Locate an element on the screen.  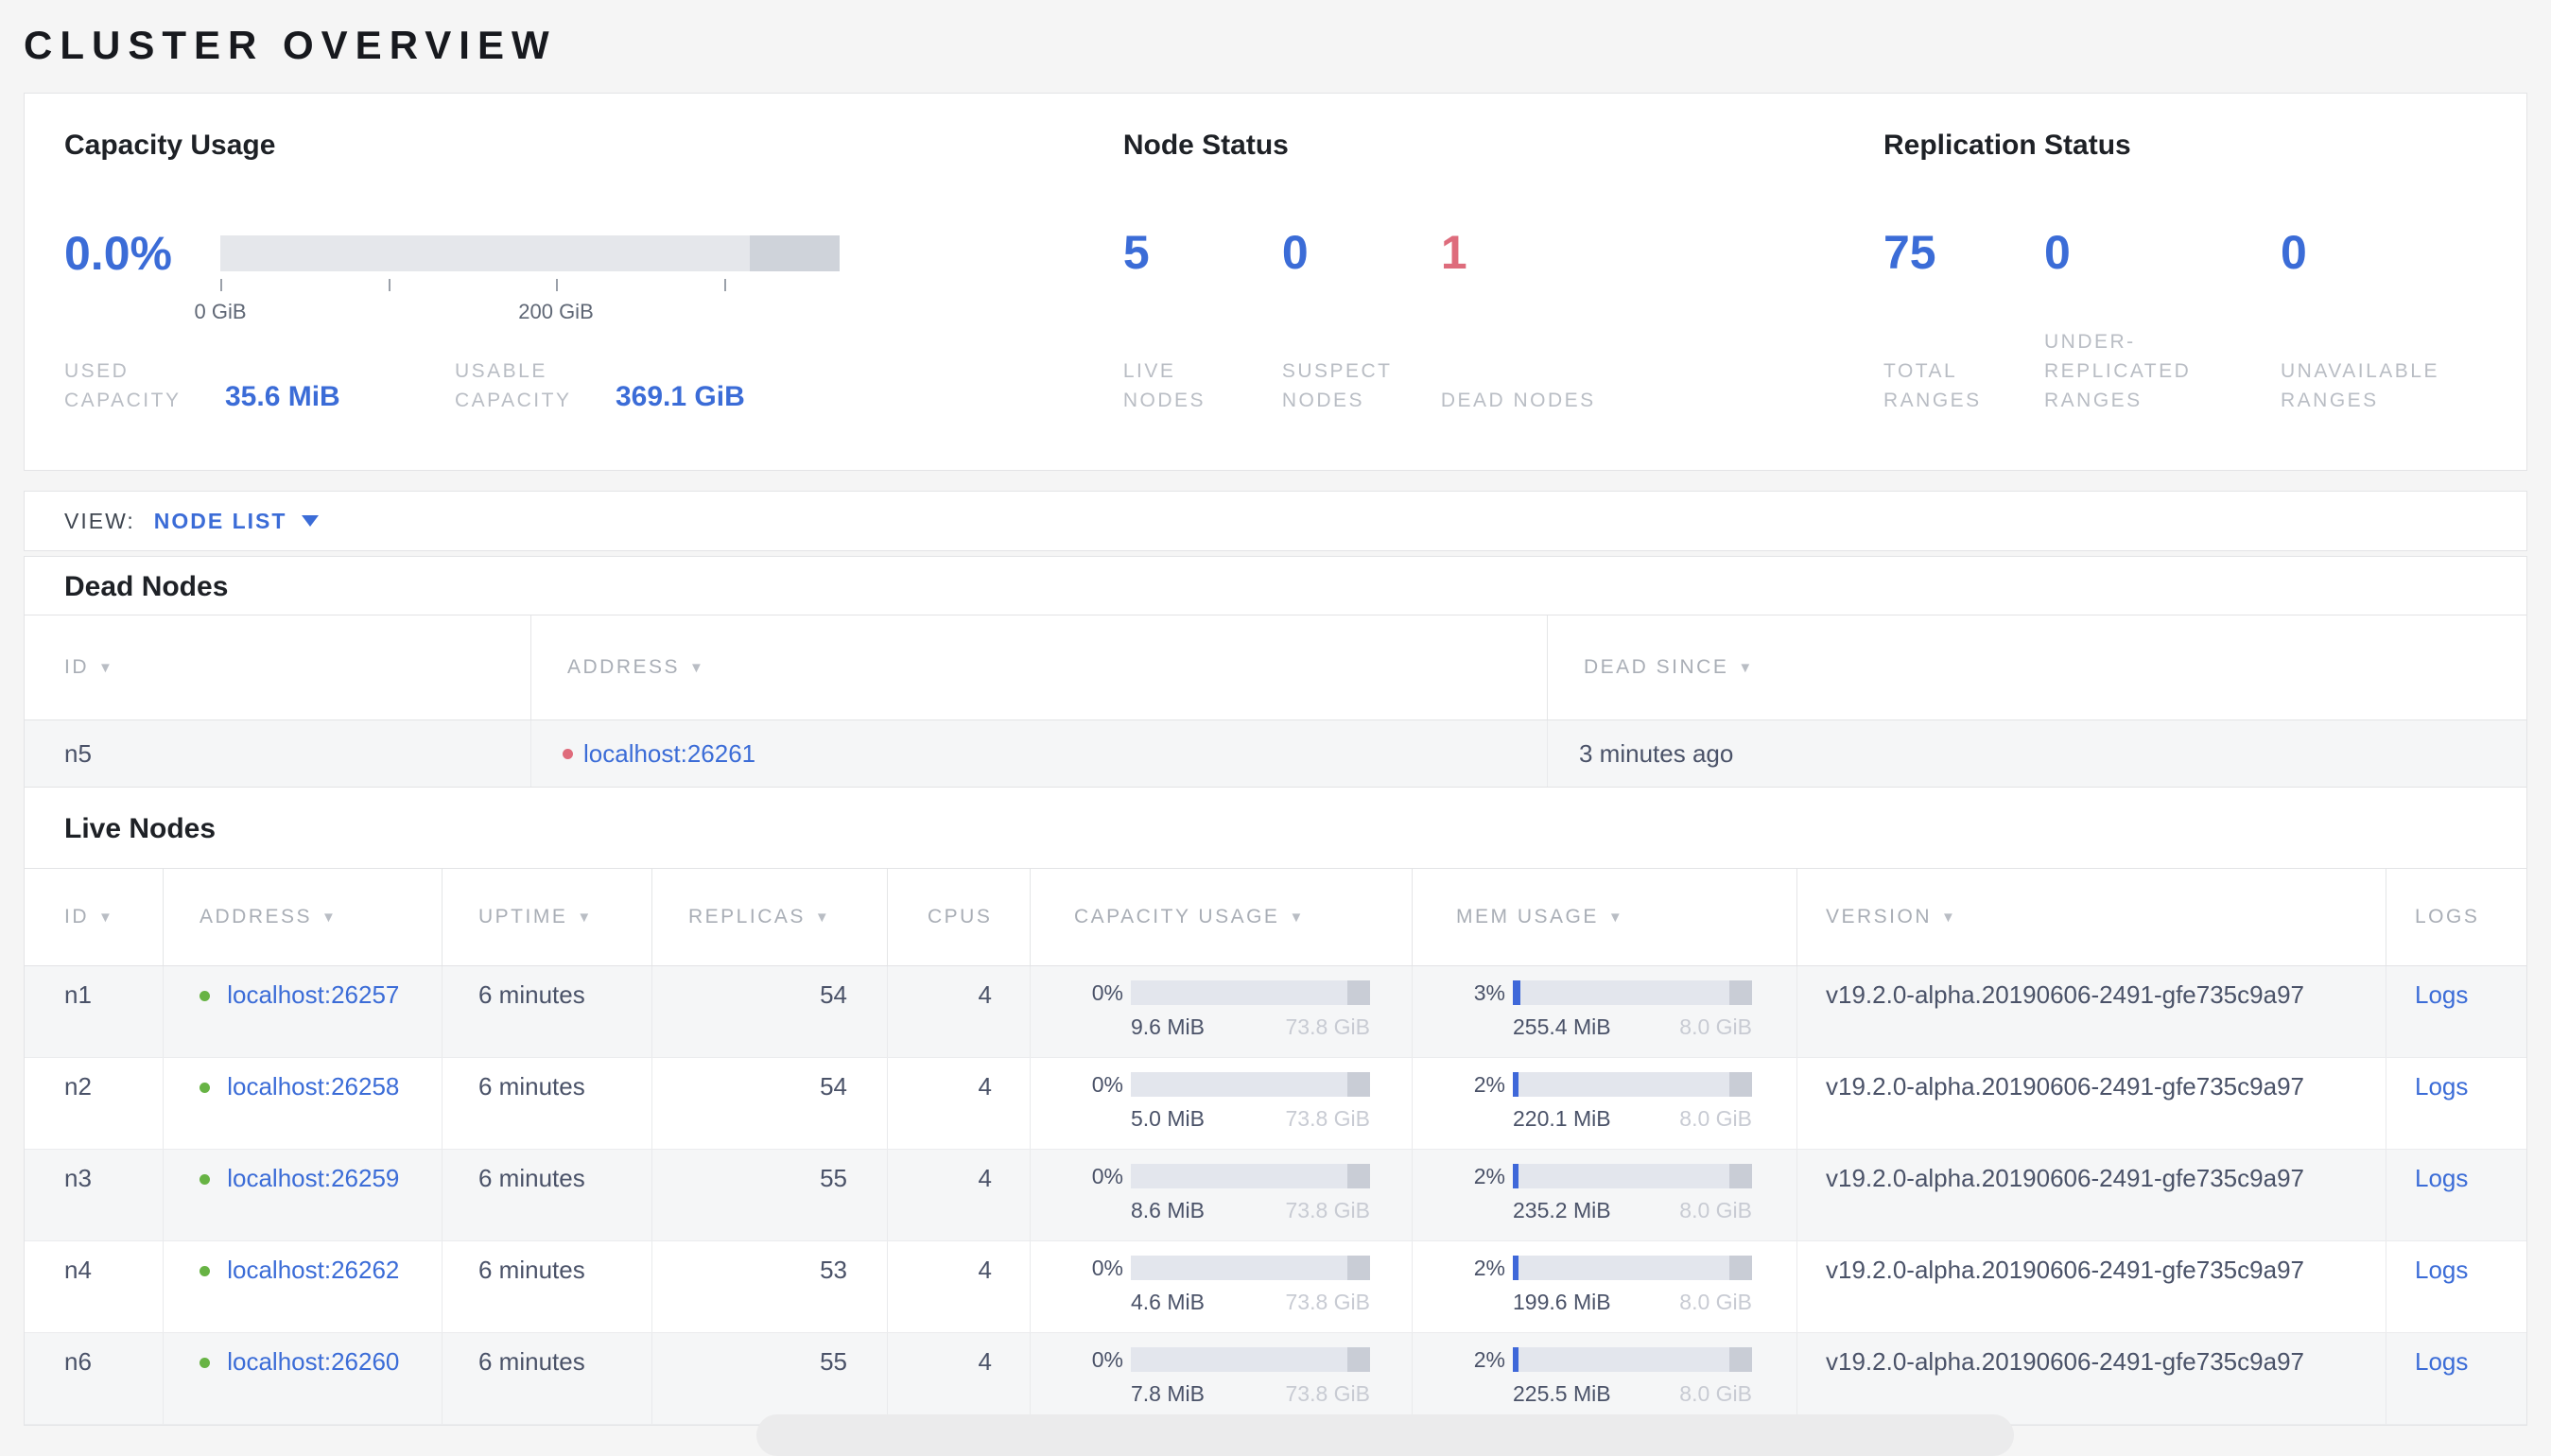
live-col-header-version: VERSION ▼ is located at coordinates (2091, 917).